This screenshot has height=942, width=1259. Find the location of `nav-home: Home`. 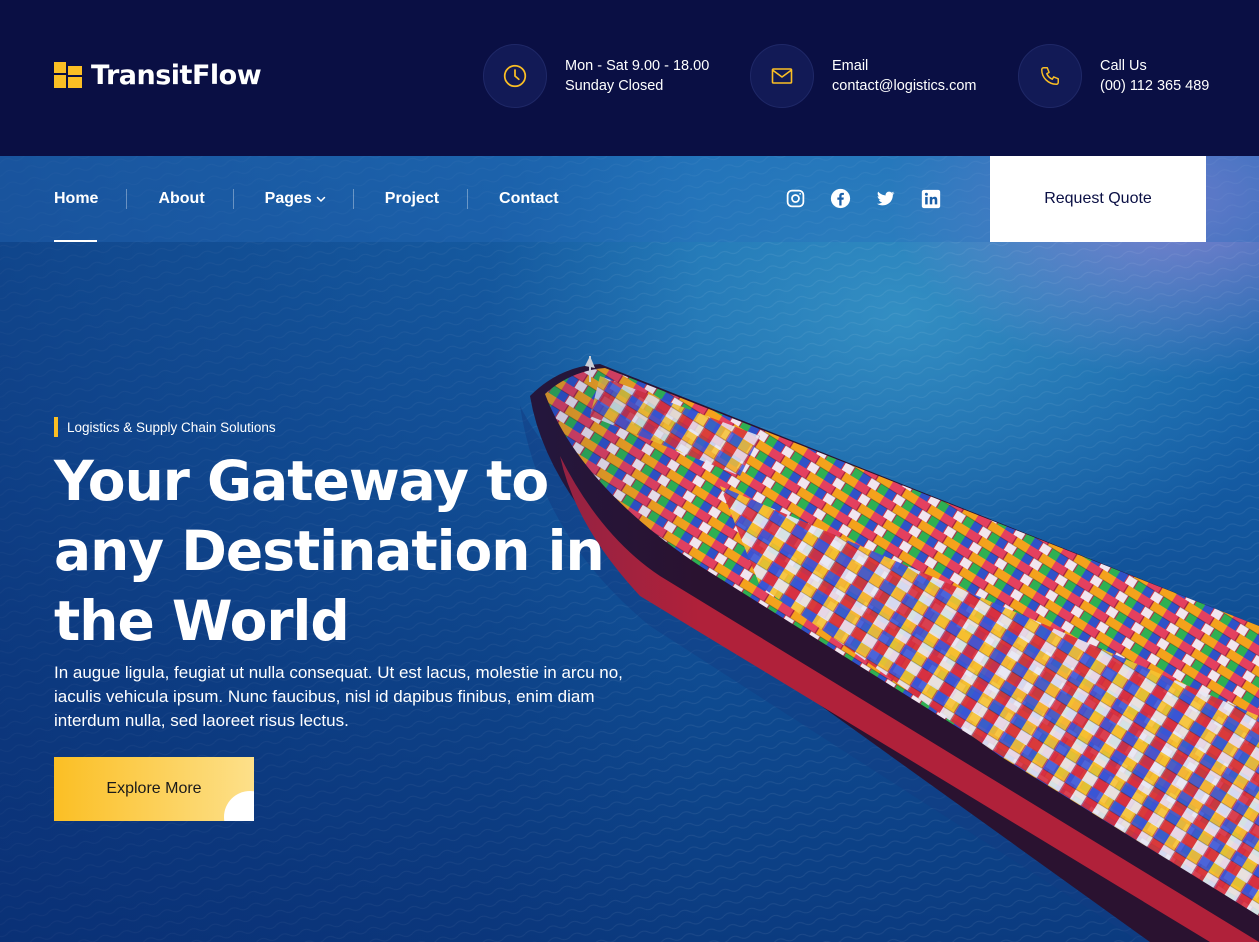

nav-home: Home is located at coordinates (76, 199).